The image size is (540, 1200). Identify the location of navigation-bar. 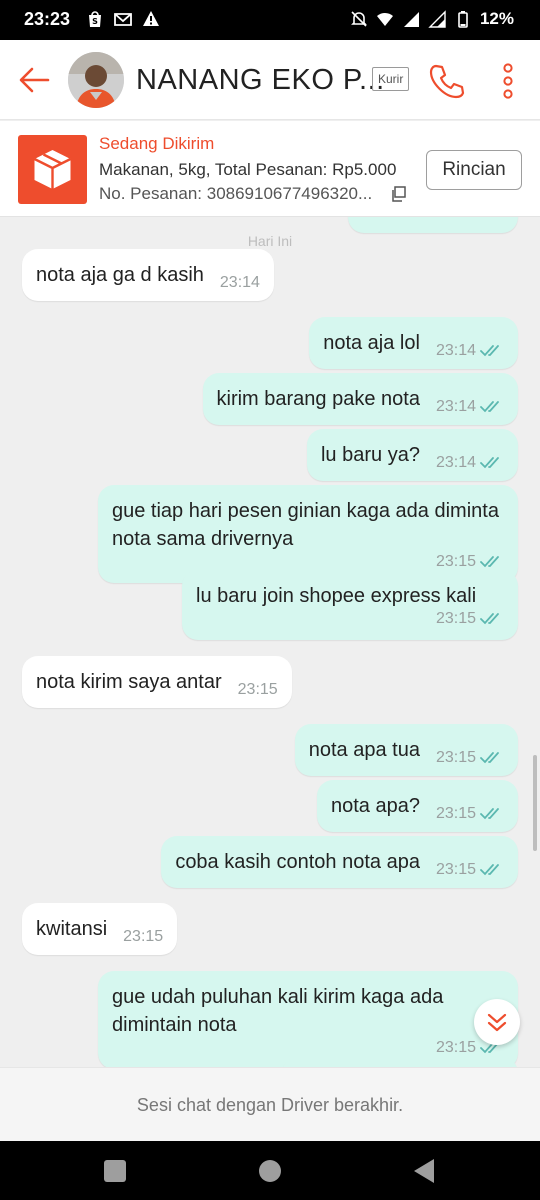
(270, 1170).